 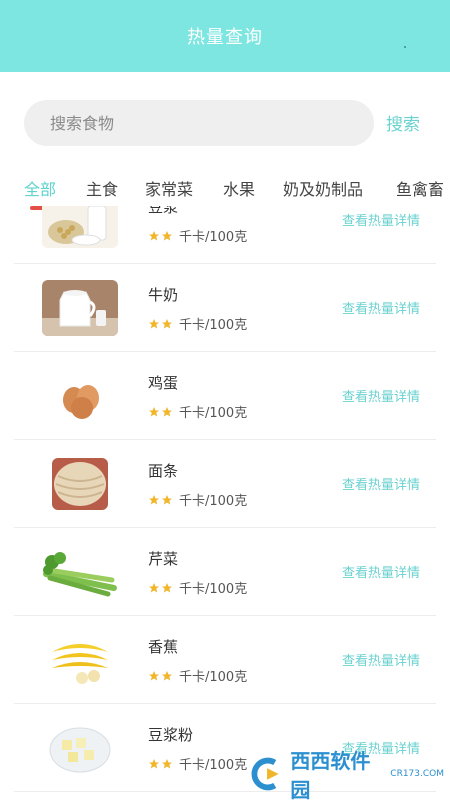 What do you see at coordinates (225, 308) in the screenshot?
I see `list-item: 牛奶 千卡/100克 查看热量详情` at bounding box center [225, 308].